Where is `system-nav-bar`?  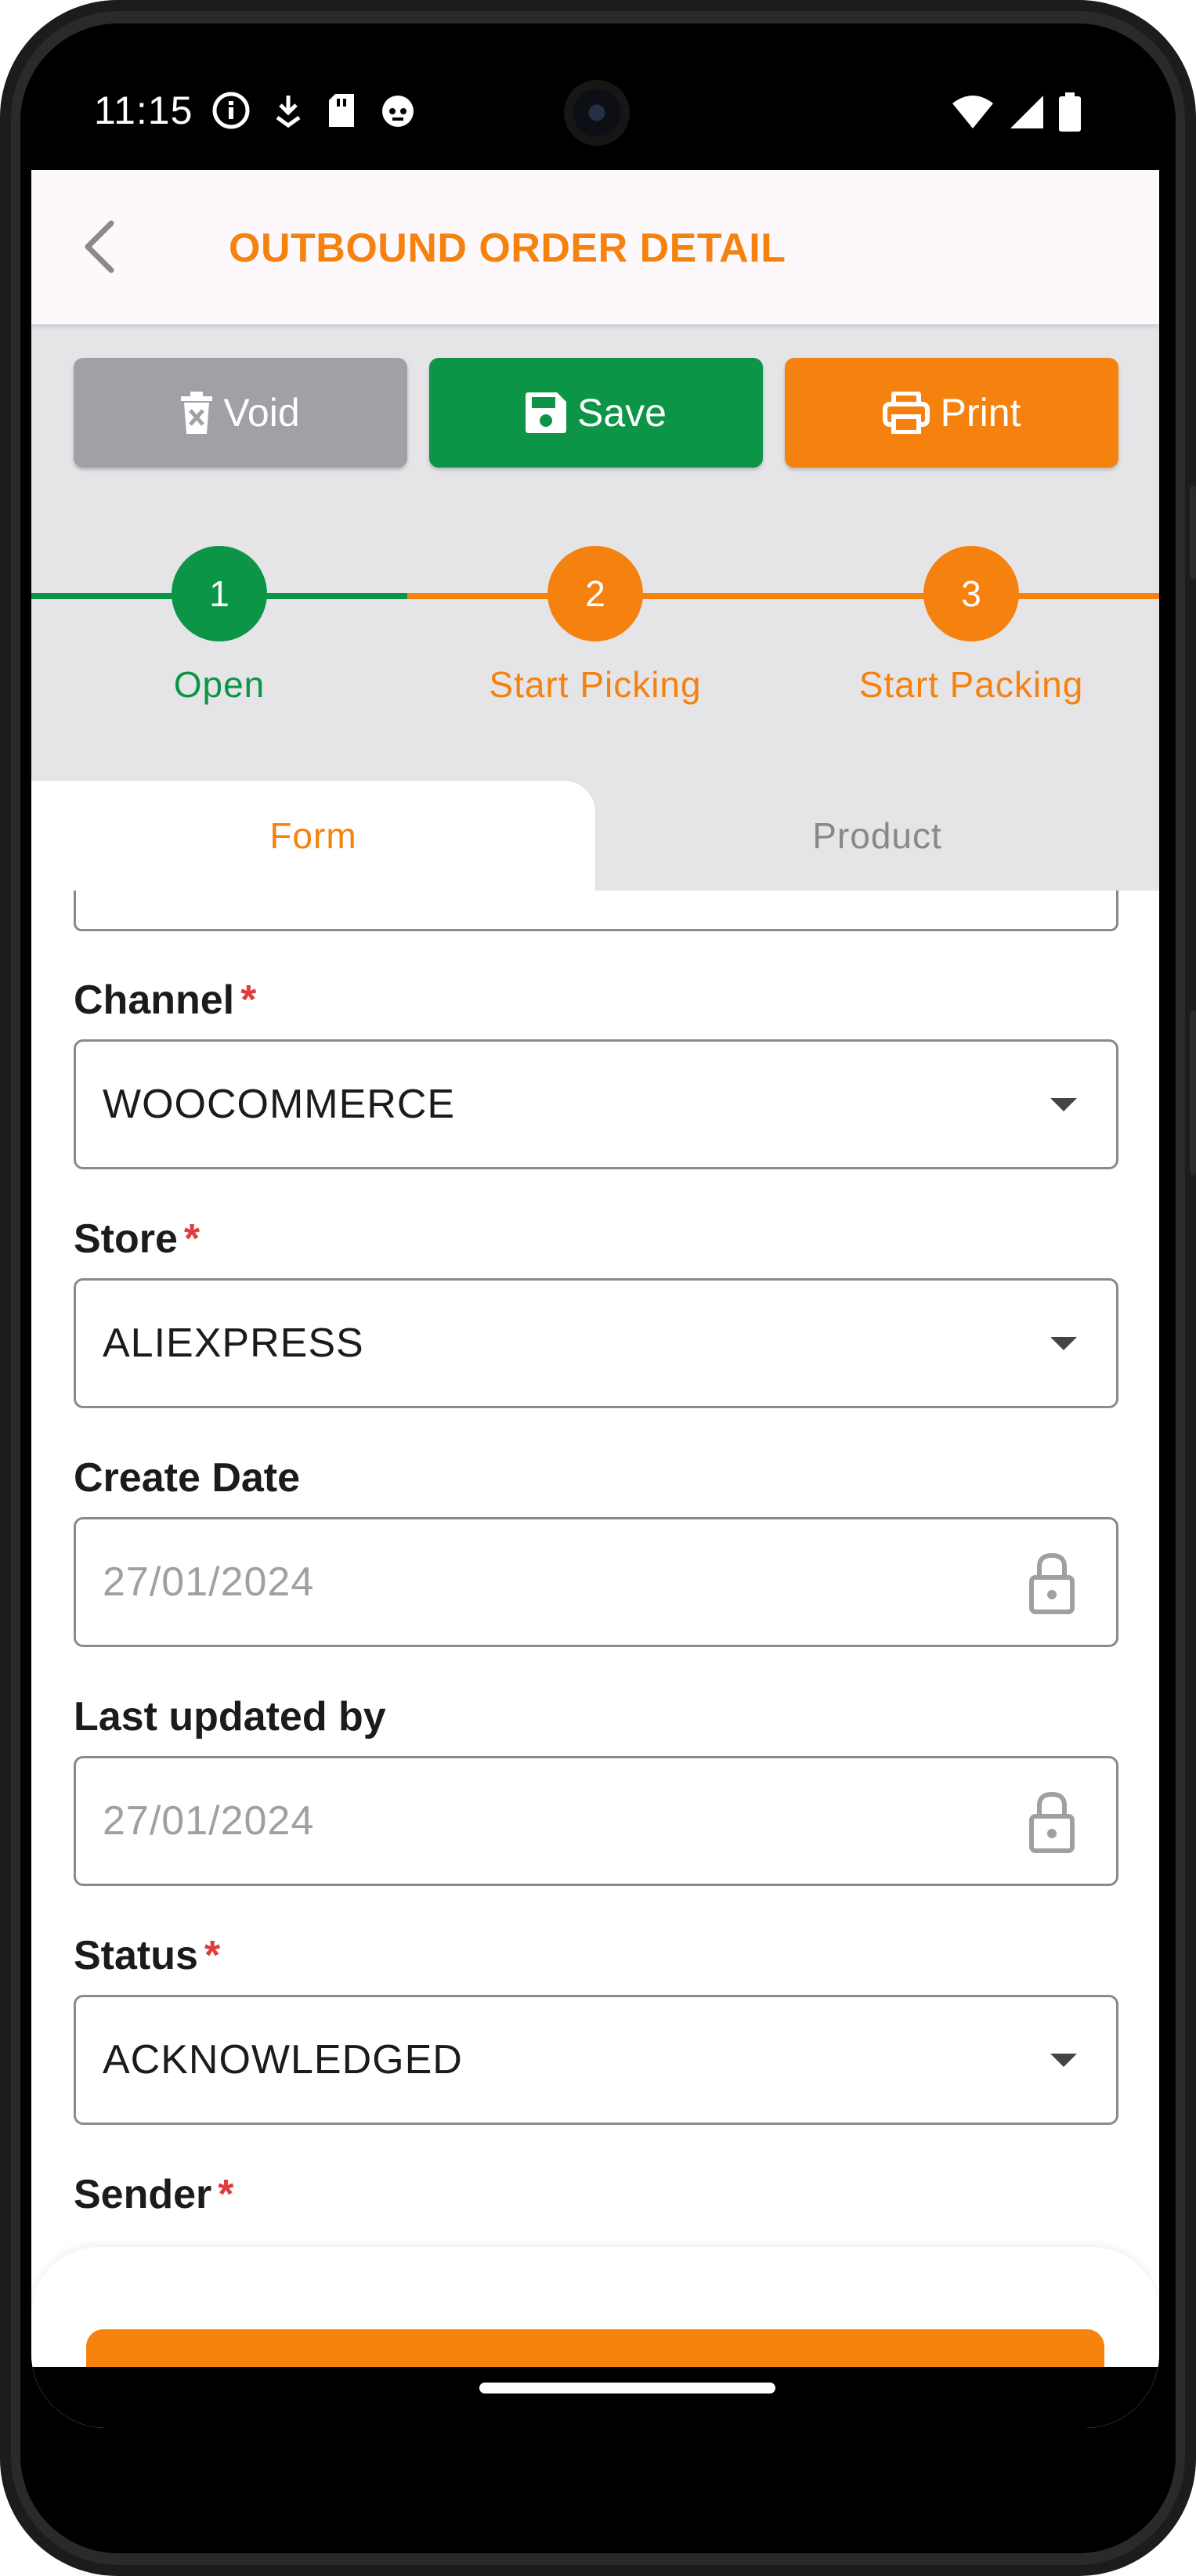 system-nav-bar is located at coordinates (595, 2397).